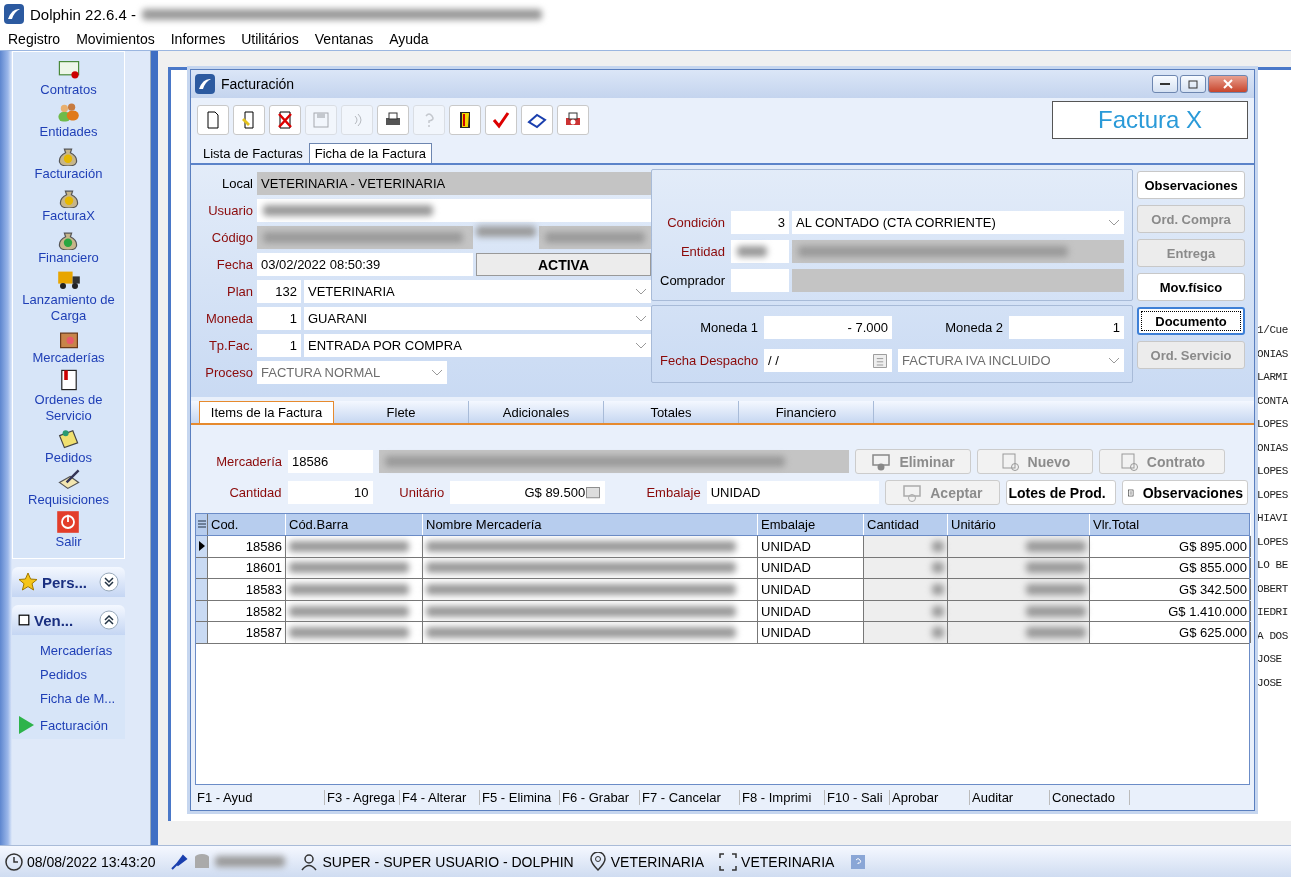  Describe the element at coordinates (906, 524) in the screenshot. I see `column-header: Cantidad` at that location.